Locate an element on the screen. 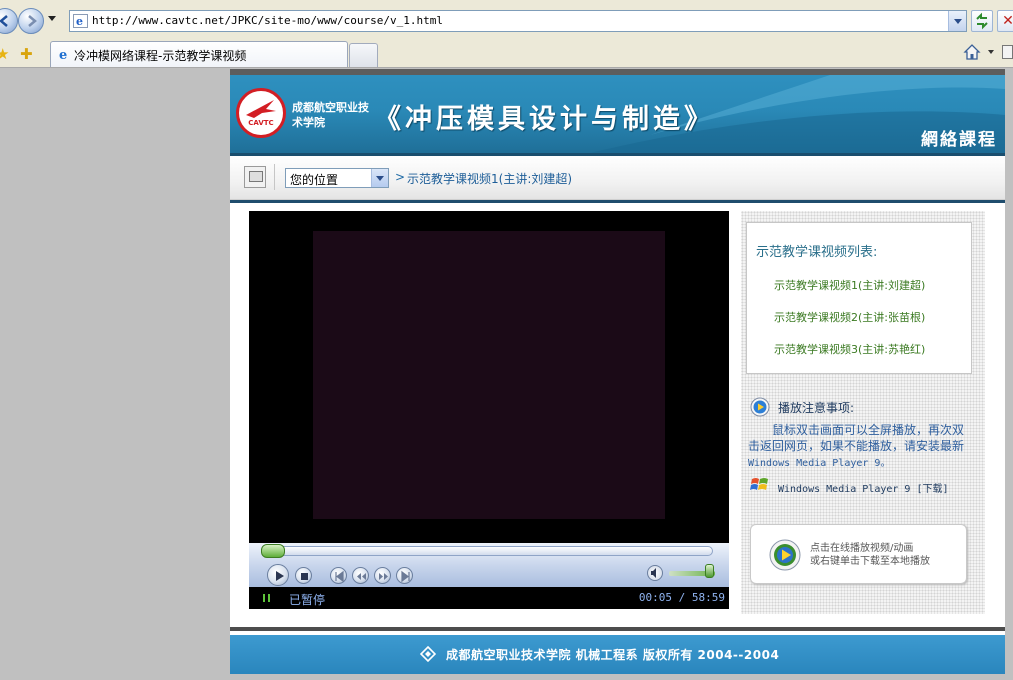  play-button is located at coordinates (278, 575).